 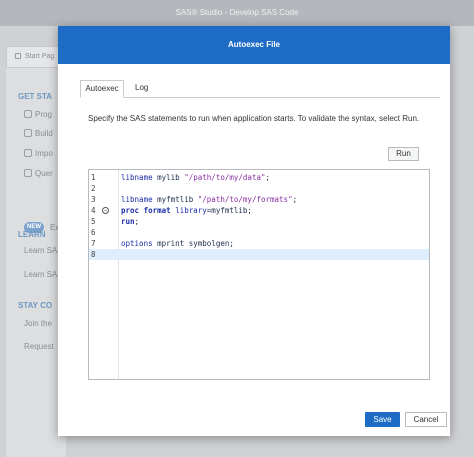 I want to click on dialog-header: Autoexec File, so click(x=254, y=45).